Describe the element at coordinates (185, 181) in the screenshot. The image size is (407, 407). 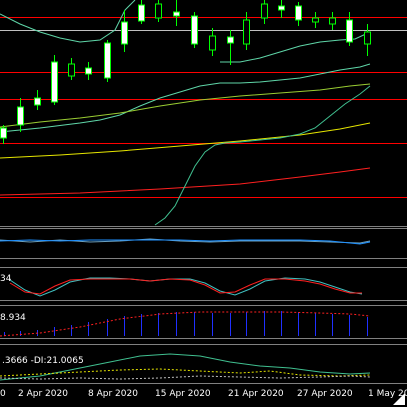
I see `ma-red` at that location.